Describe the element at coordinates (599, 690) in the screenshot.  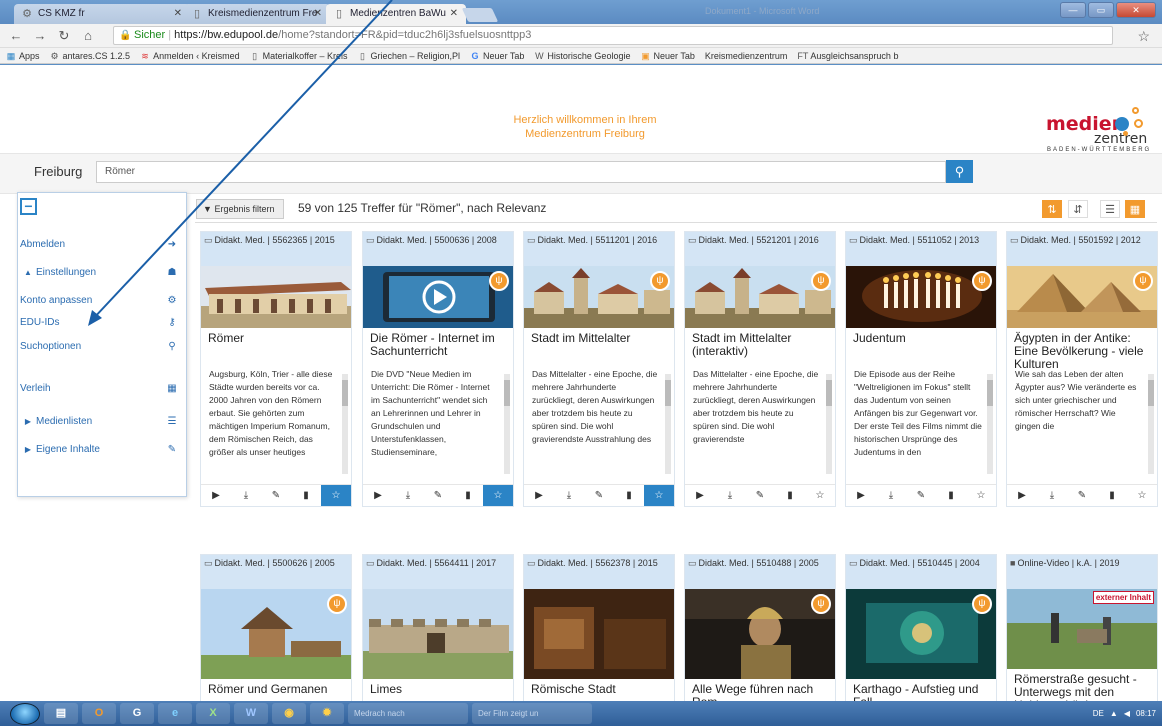
I see `card-title: Römische Stadt` at that location.